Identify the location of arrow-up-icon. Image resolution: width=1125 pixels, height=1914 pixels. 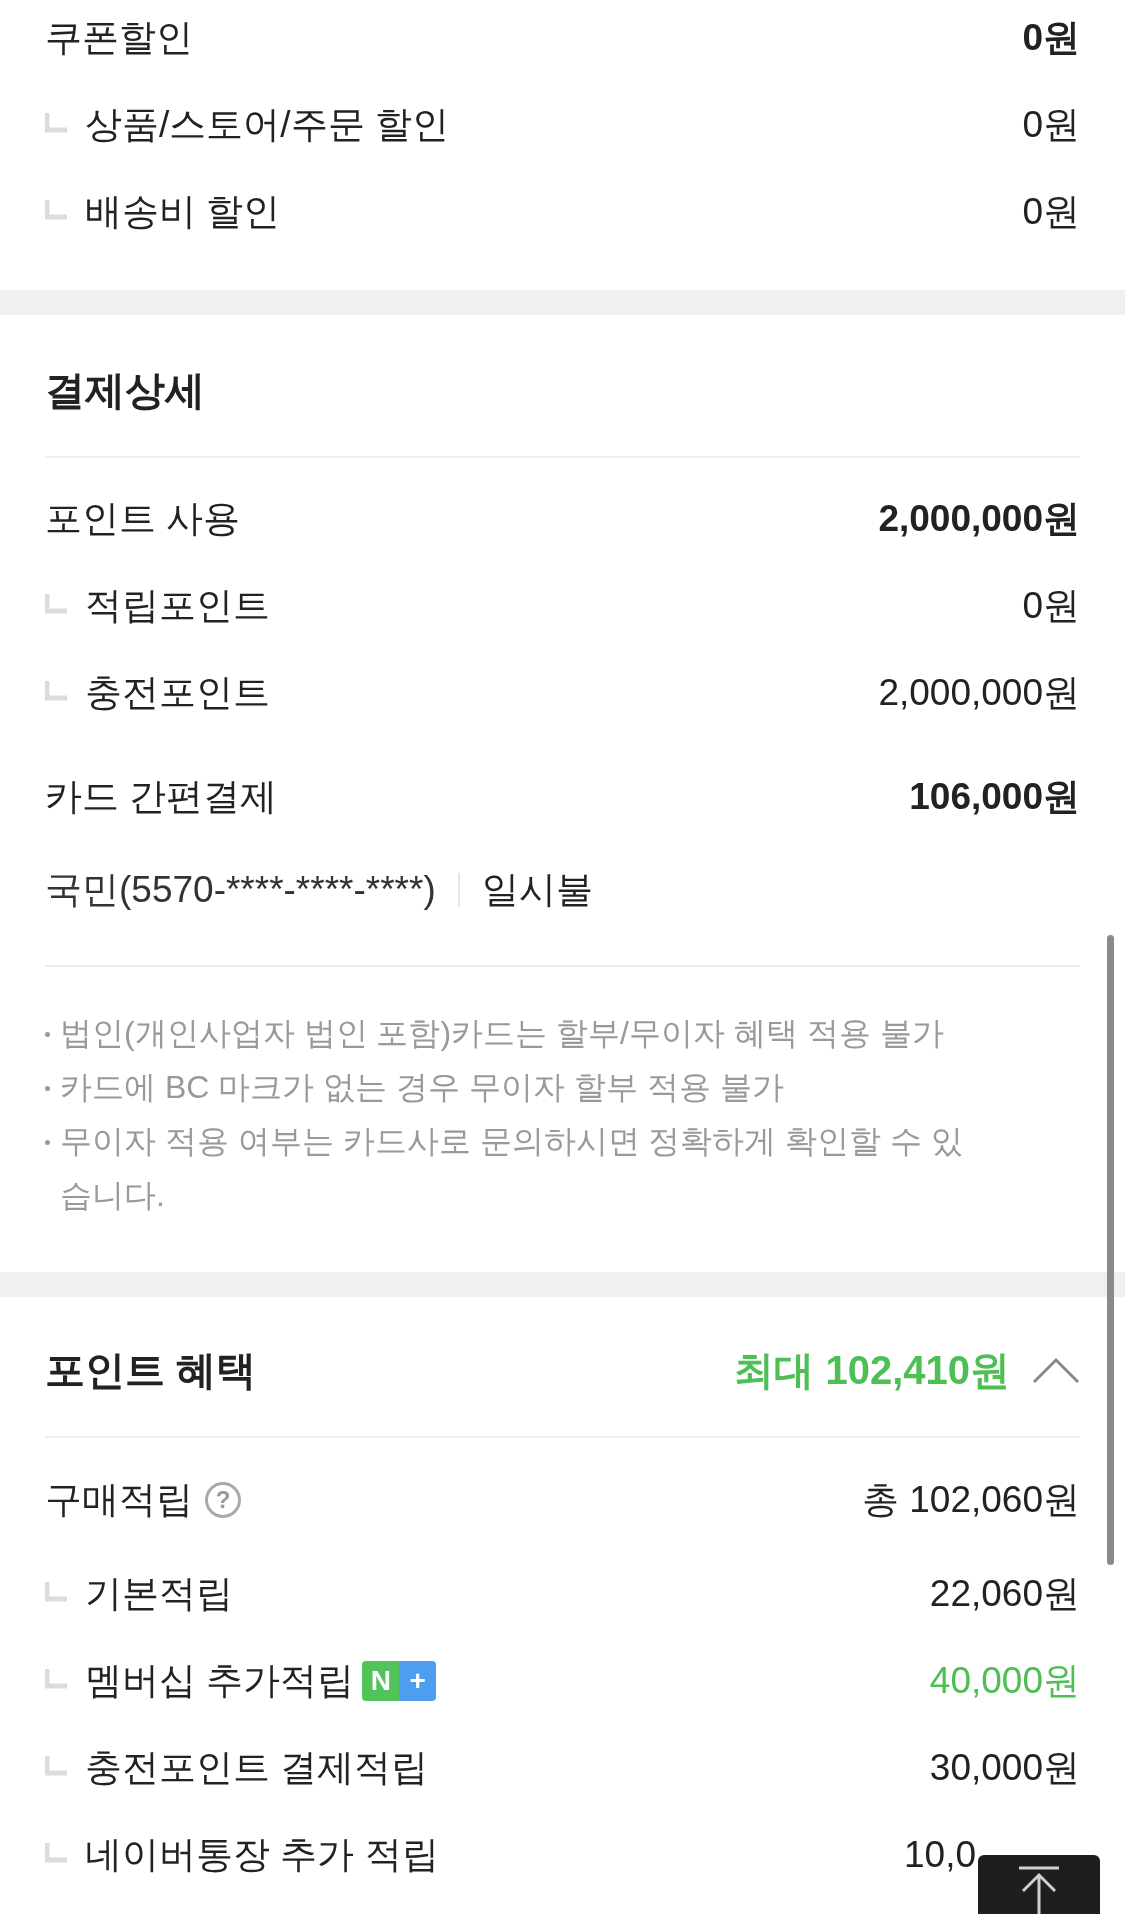
(1039, 1889).